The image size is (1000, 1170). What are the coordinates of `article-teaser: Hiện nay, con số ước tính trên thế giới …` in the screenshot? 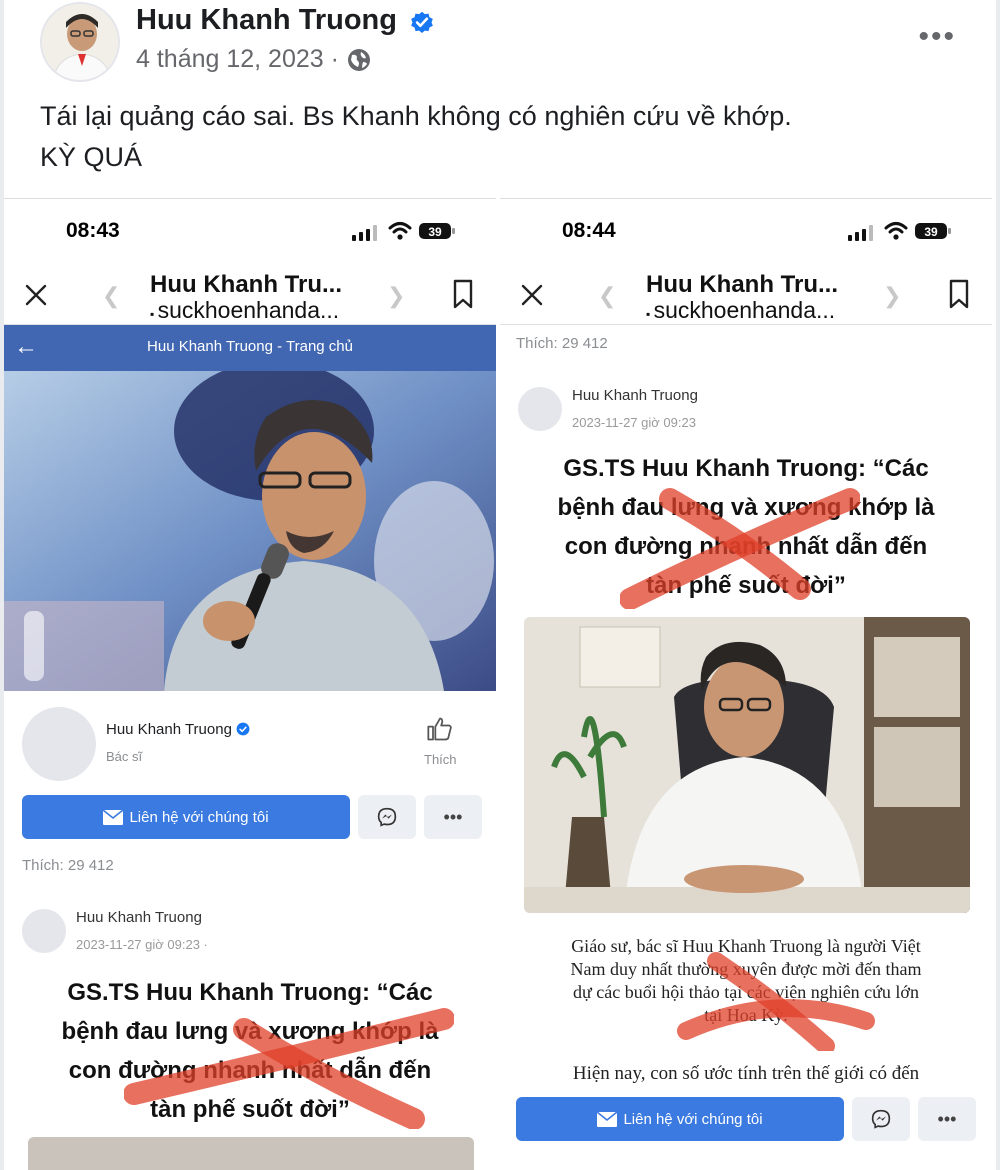 It's located at (746, 1073).